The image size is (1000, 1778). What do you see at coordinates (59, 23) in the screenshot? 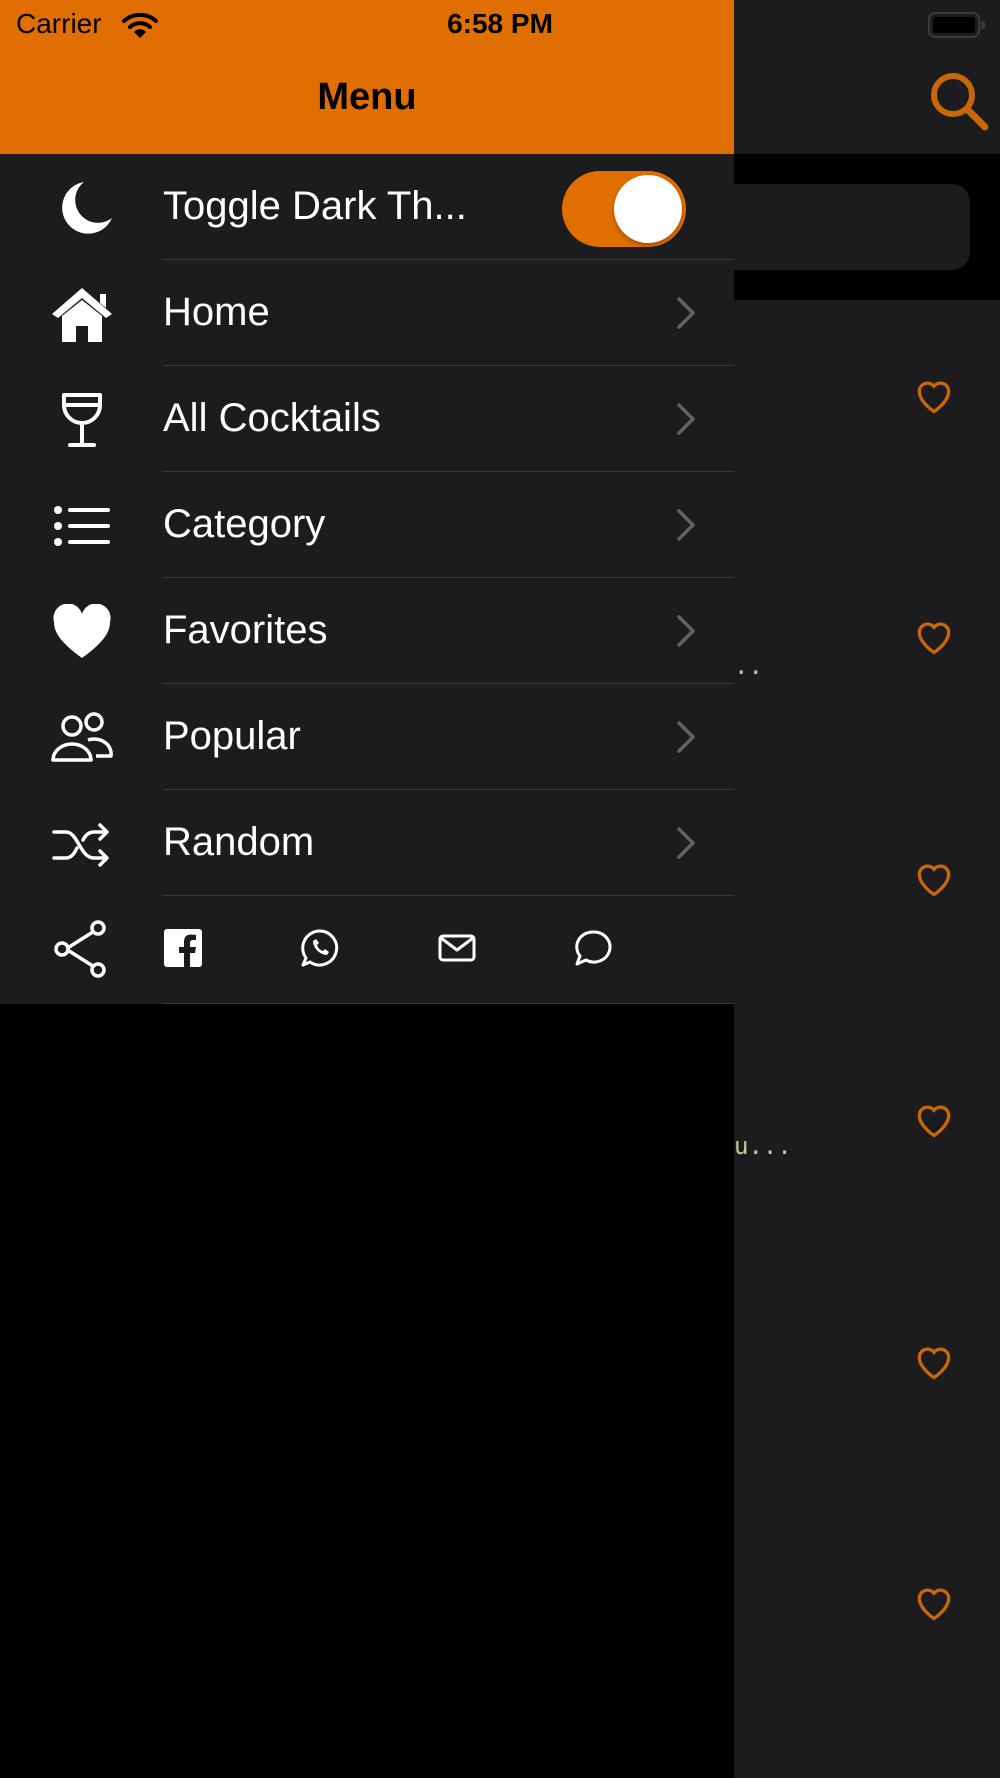
I see `status-carrier: Carrier` at bounding box center [59, 23].